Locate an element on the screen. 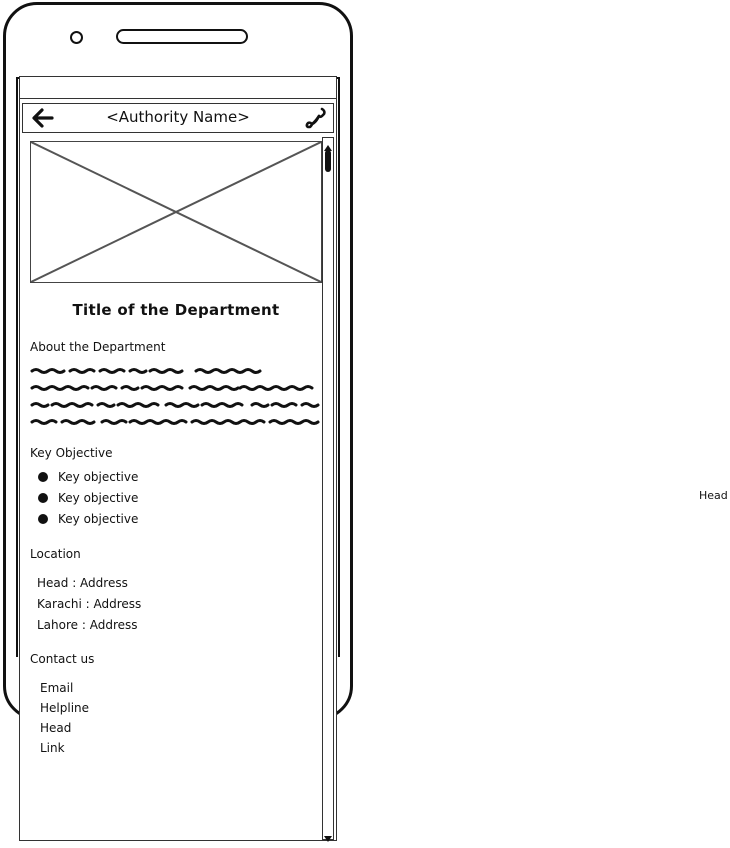  location-label: Location is located at coordinates (55, 554).